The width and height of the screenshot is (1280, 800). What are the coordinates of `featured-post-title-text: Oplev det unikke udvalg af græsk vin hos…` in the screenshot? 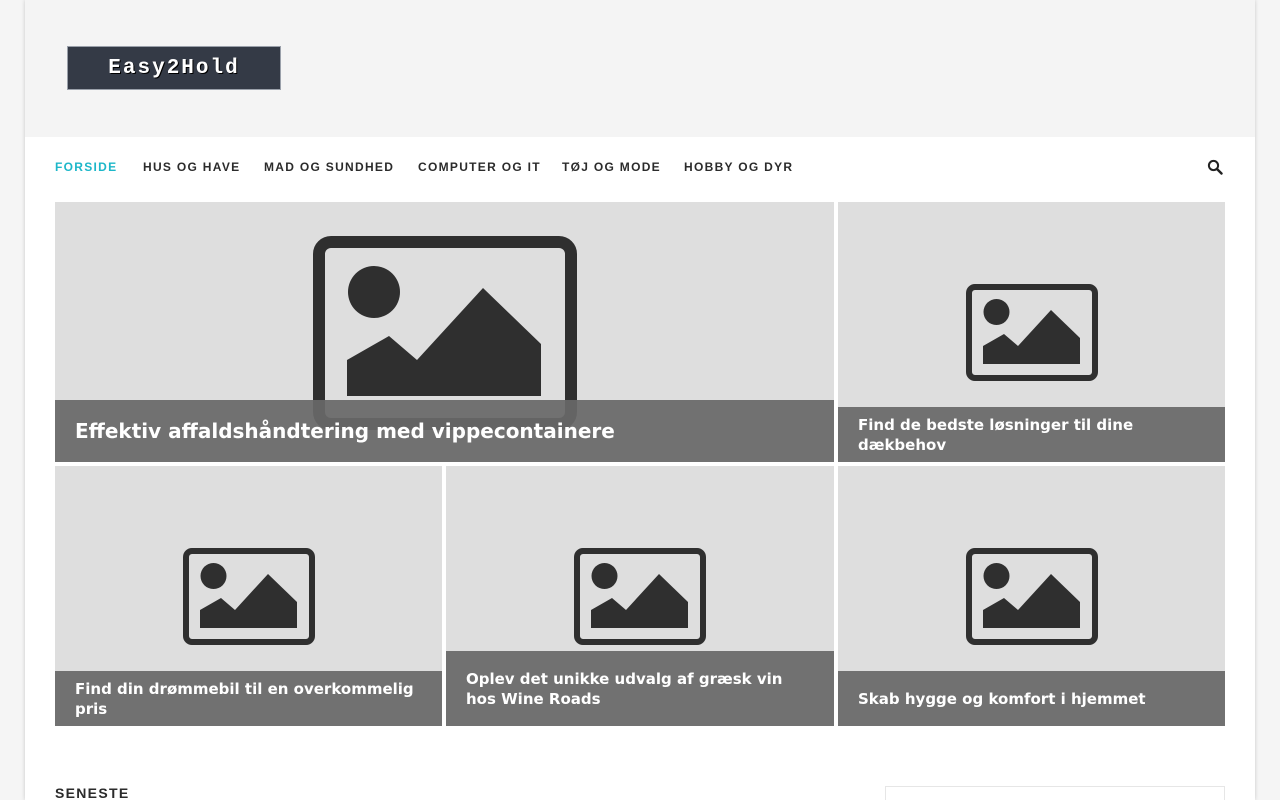 It's located at (624, 688).